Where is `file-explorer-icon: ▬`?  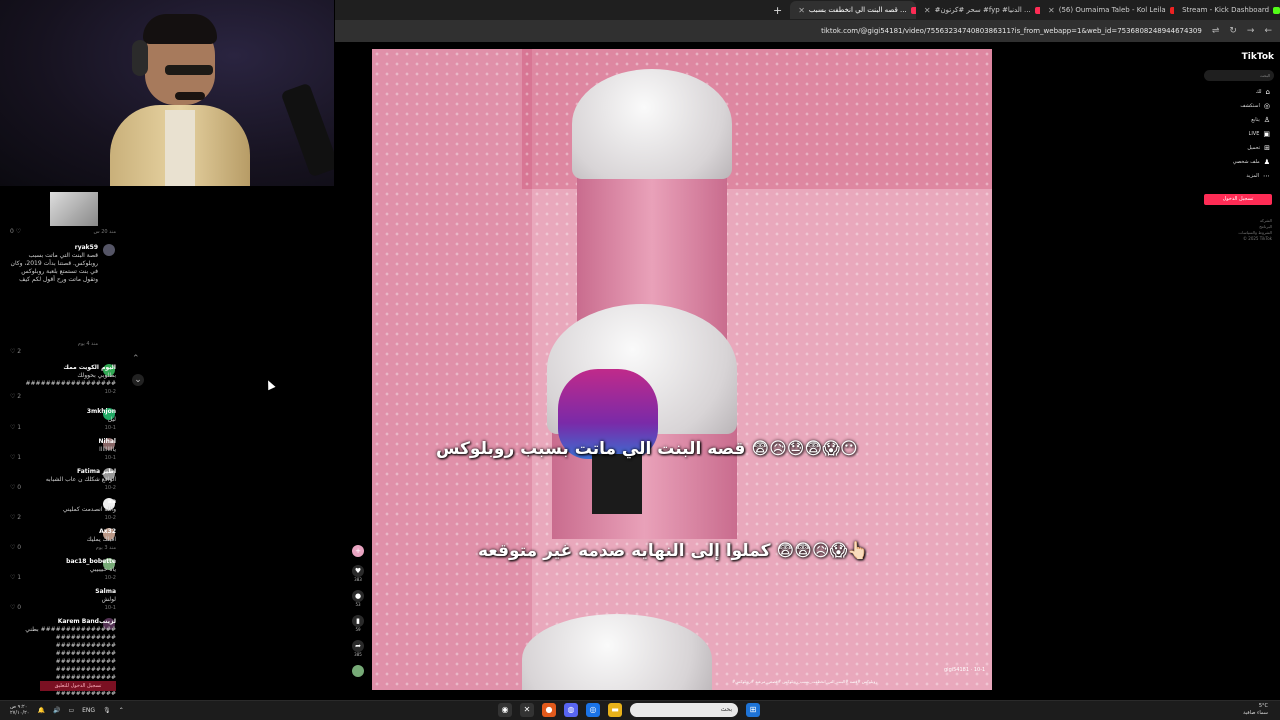
file-explorer-icon: ▬ is located at coordinates (615, 710).